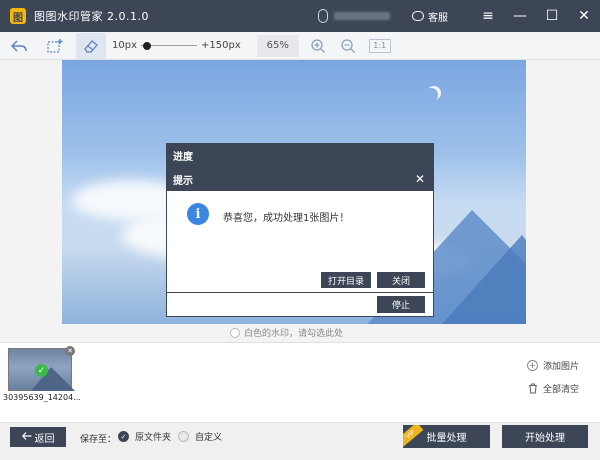  Describe the element at coordinates (379, 45) in the screenshot. I see `actual-size-button: 1:1` at that location.